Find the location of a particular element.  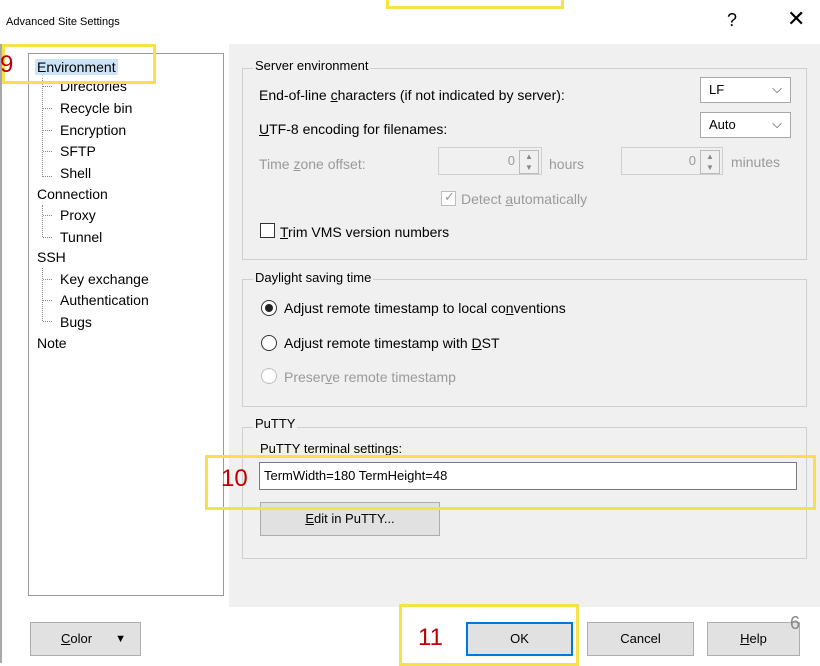

color-button: Color ▼ is located at coordinates (85, 639).